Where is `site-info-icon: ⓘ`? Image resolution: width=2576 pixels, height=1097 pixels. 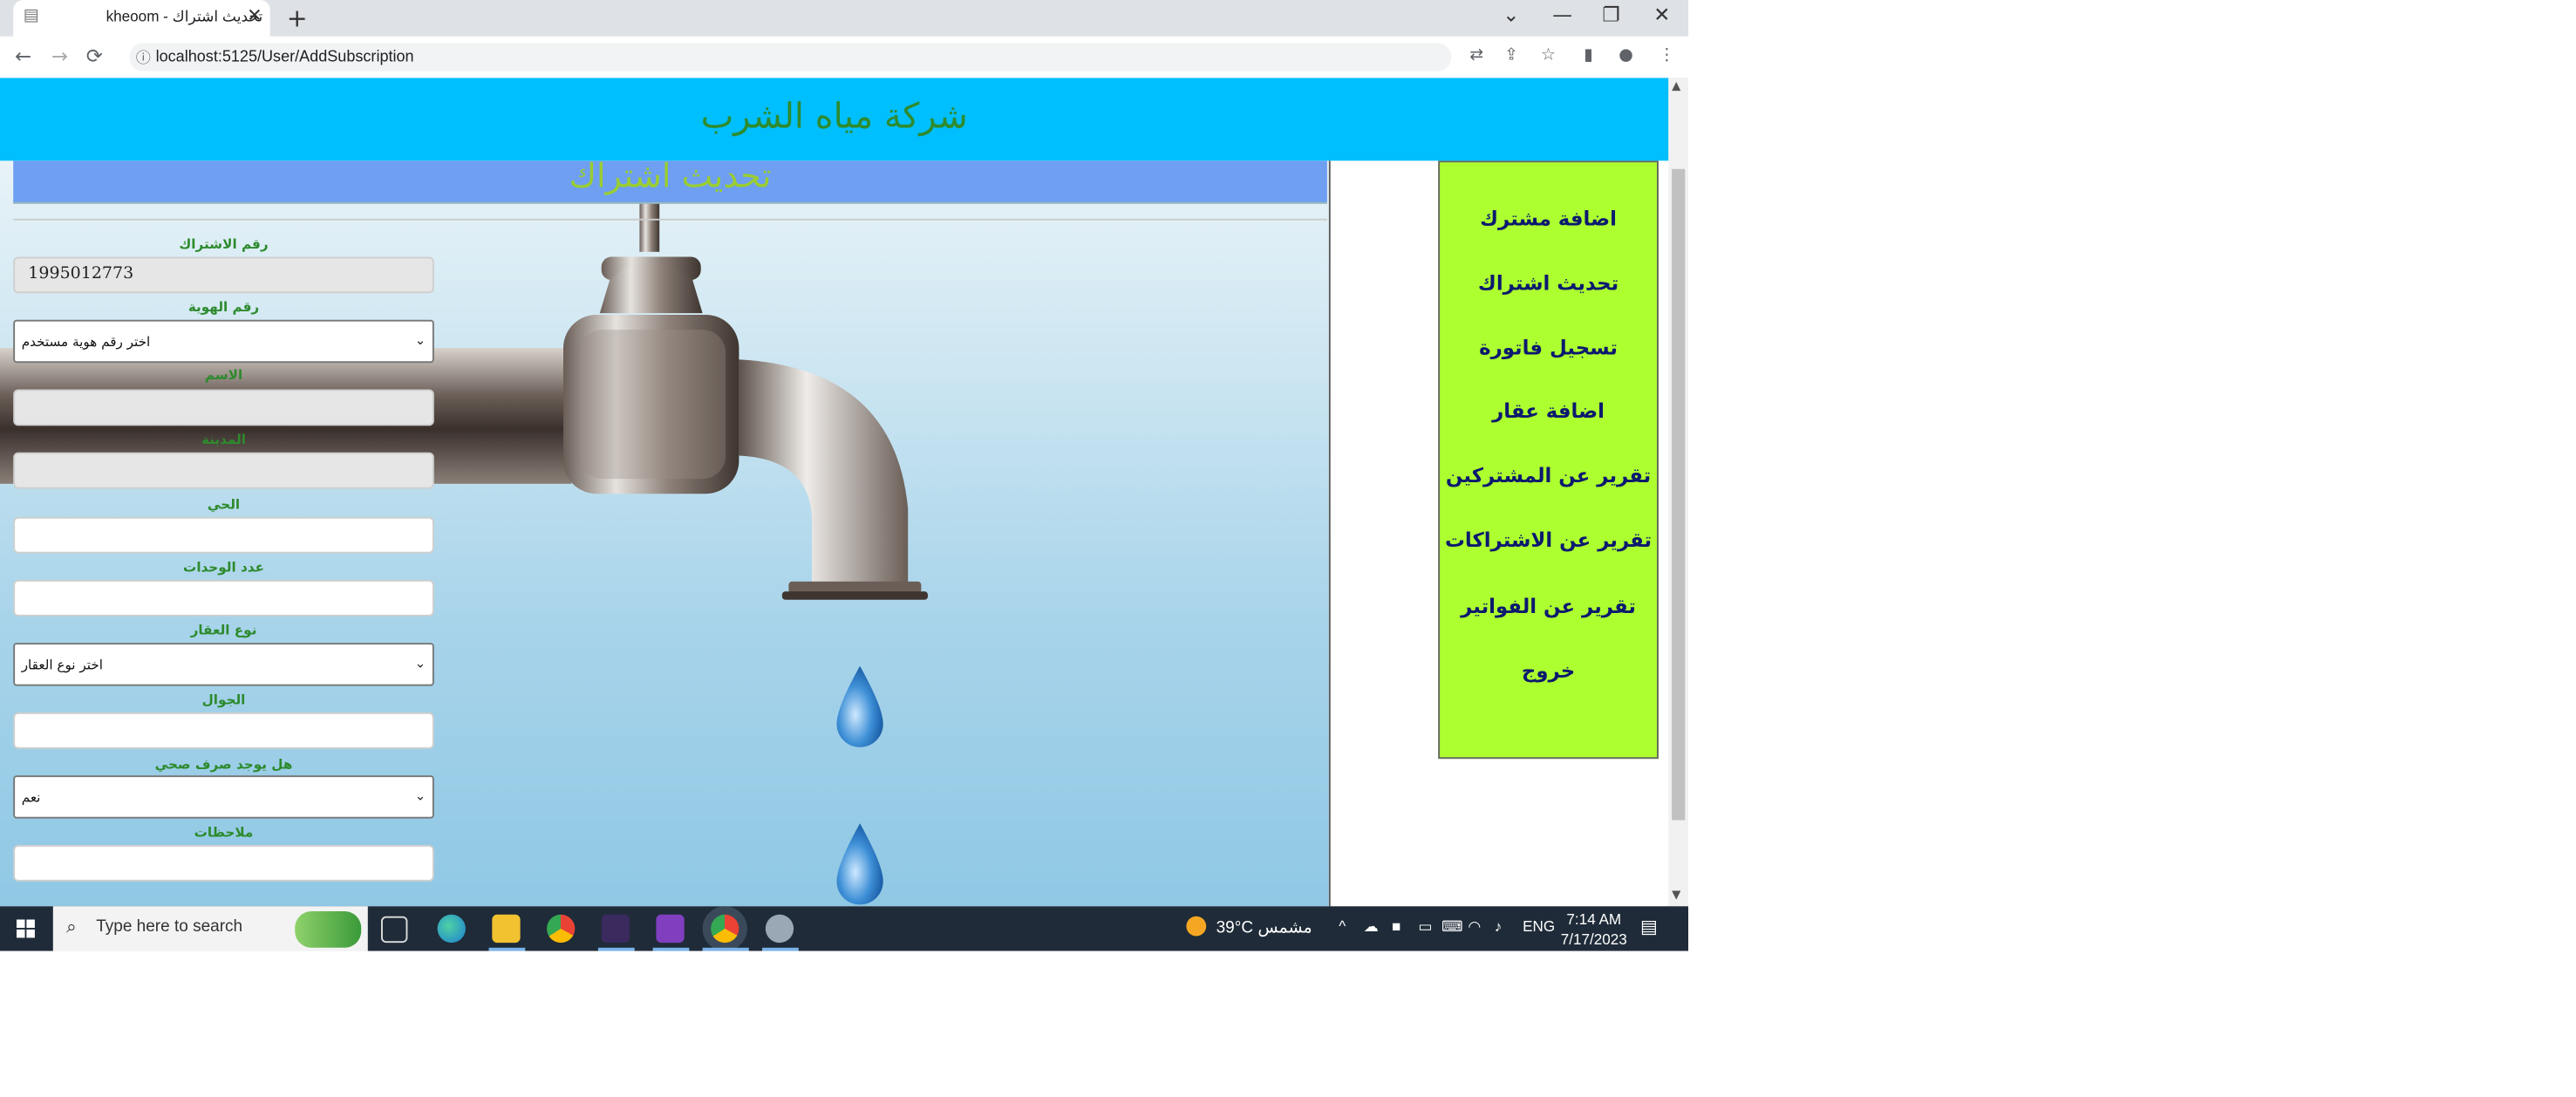
site-info-icon: ⓘ is located at coordinates (143, 57).